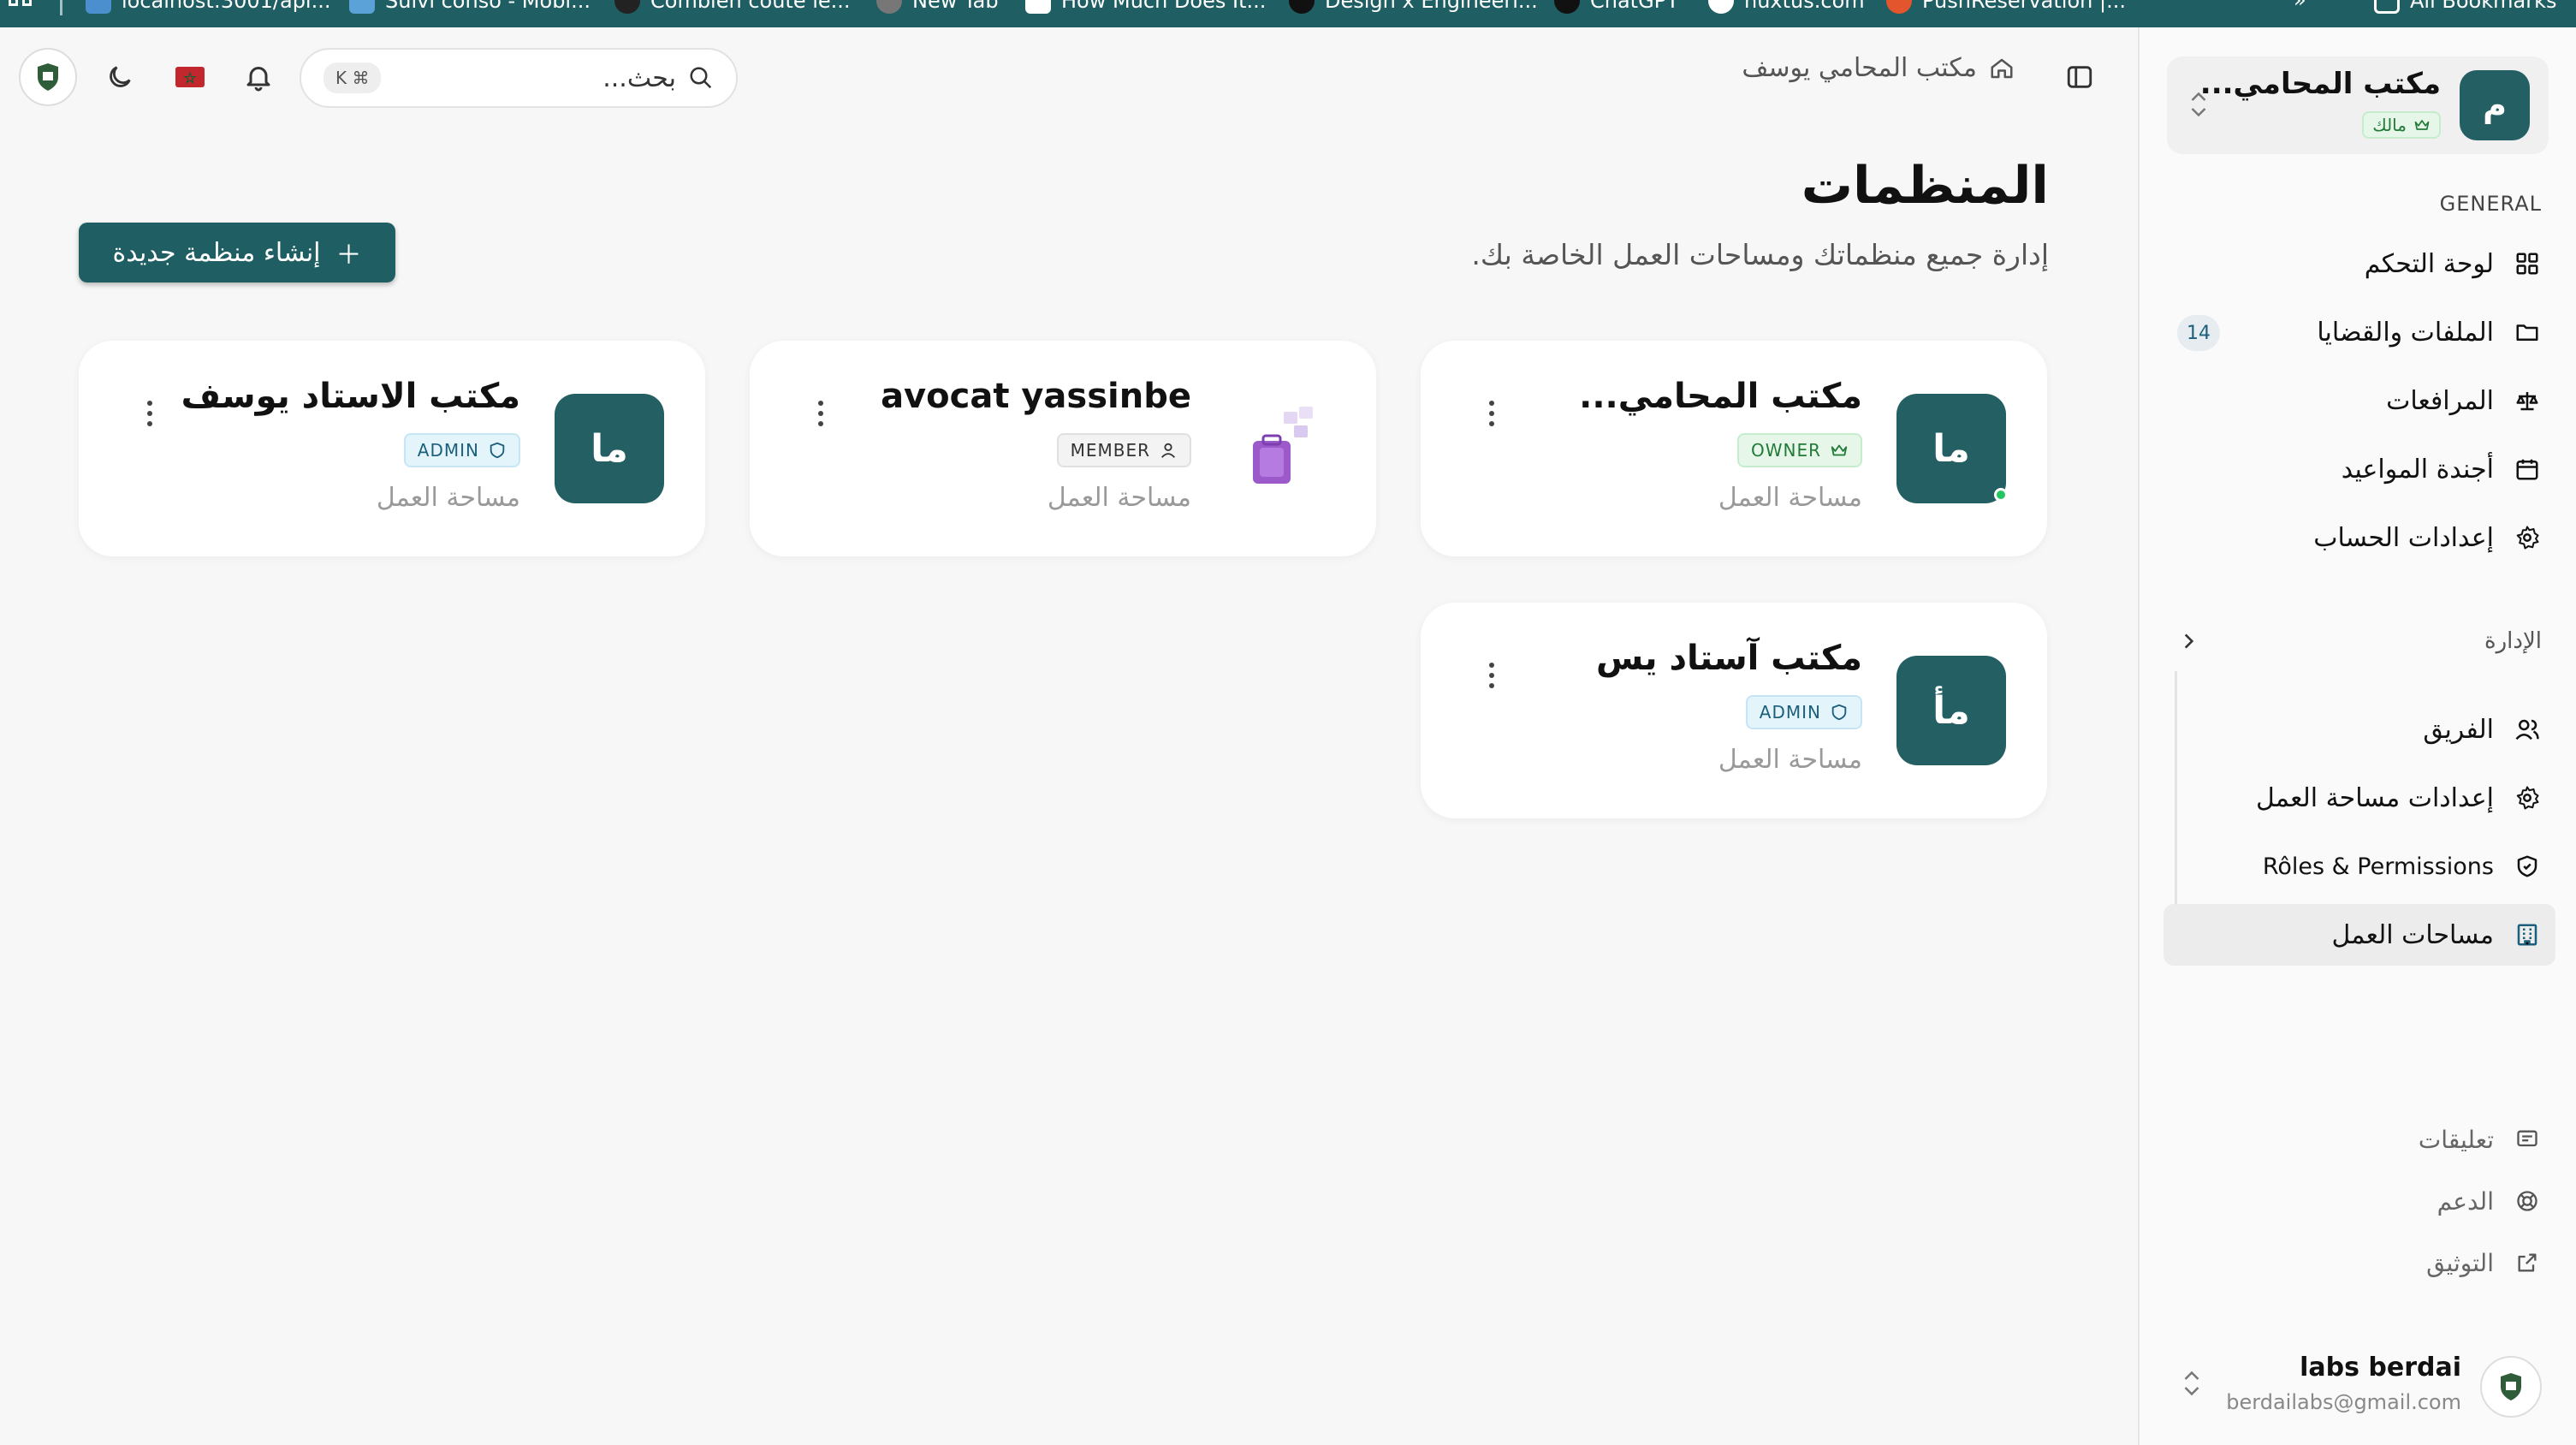 The image size is (2576, 1445). I want to click on all-bookmarks: All Bookmarks, so click(2465, 7).